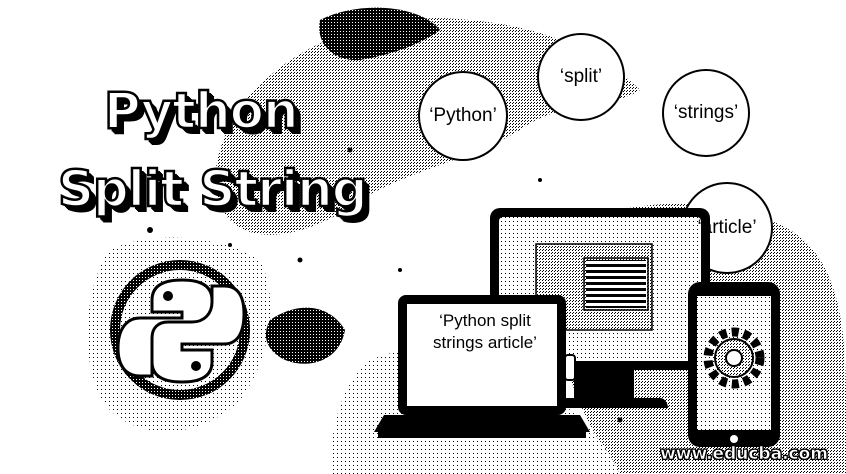  Describe the element at coordinates (616, 284) in the screenshot. I see `document-icon` at that location.